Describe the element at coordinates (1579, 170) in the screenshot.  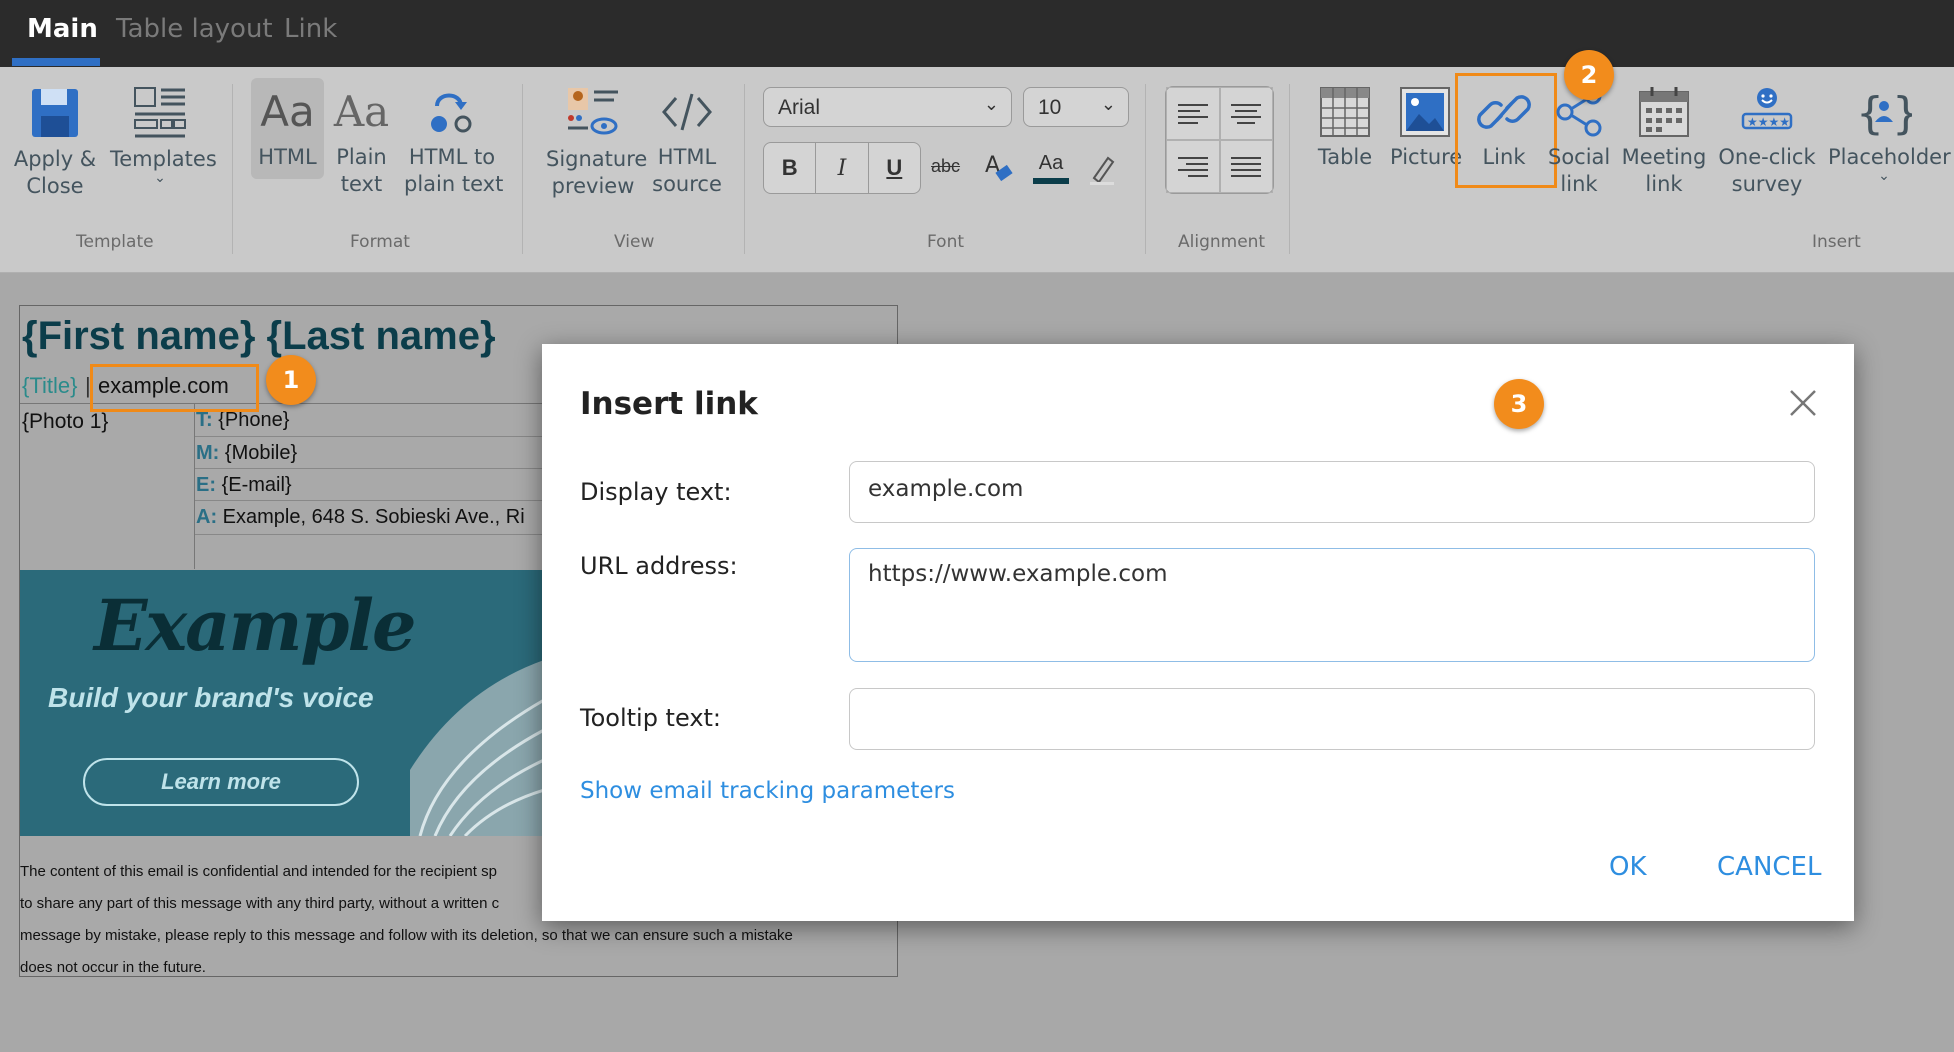
I see `social-link-label: Social link` at that location.